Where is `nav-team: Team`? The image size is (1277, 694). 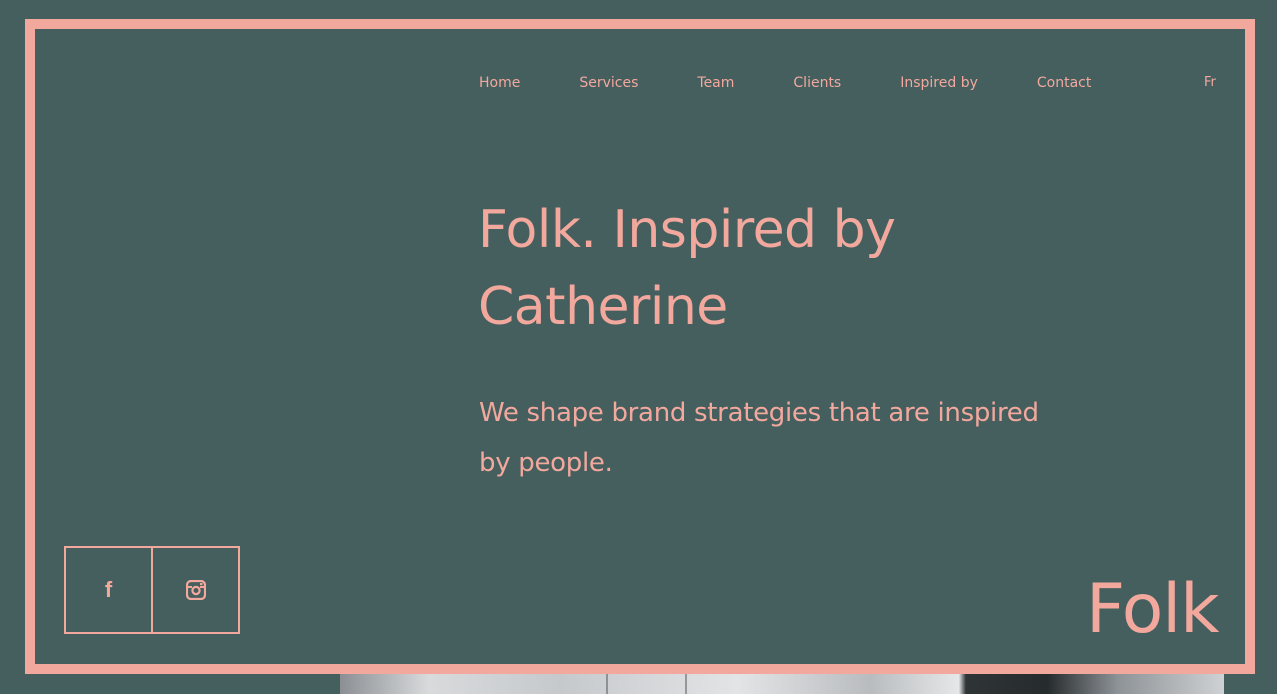 nav-team: Team is located at coordinates (715, 83).